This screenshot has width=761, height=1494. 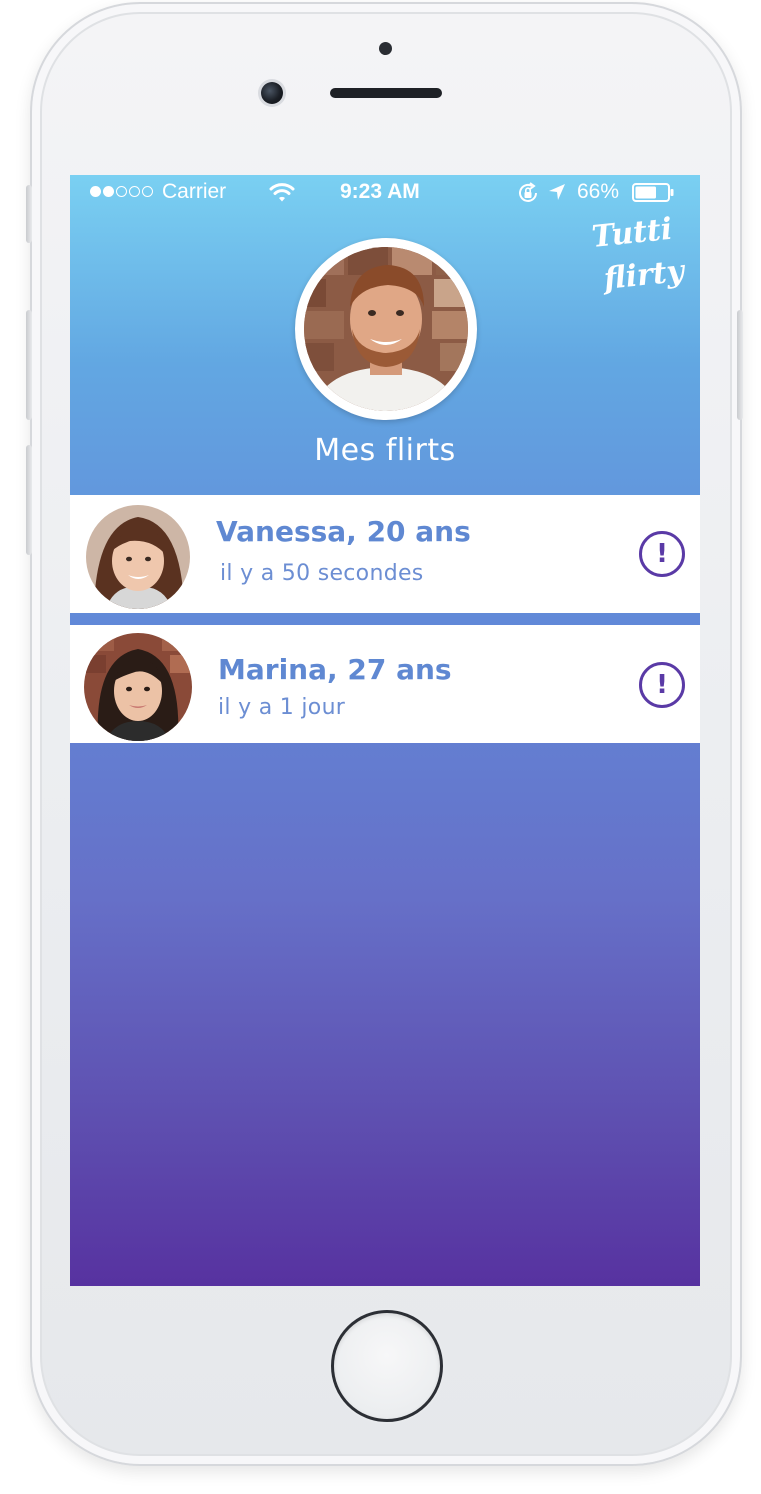 I want to click on home-button, so click(x=387, y=1366).